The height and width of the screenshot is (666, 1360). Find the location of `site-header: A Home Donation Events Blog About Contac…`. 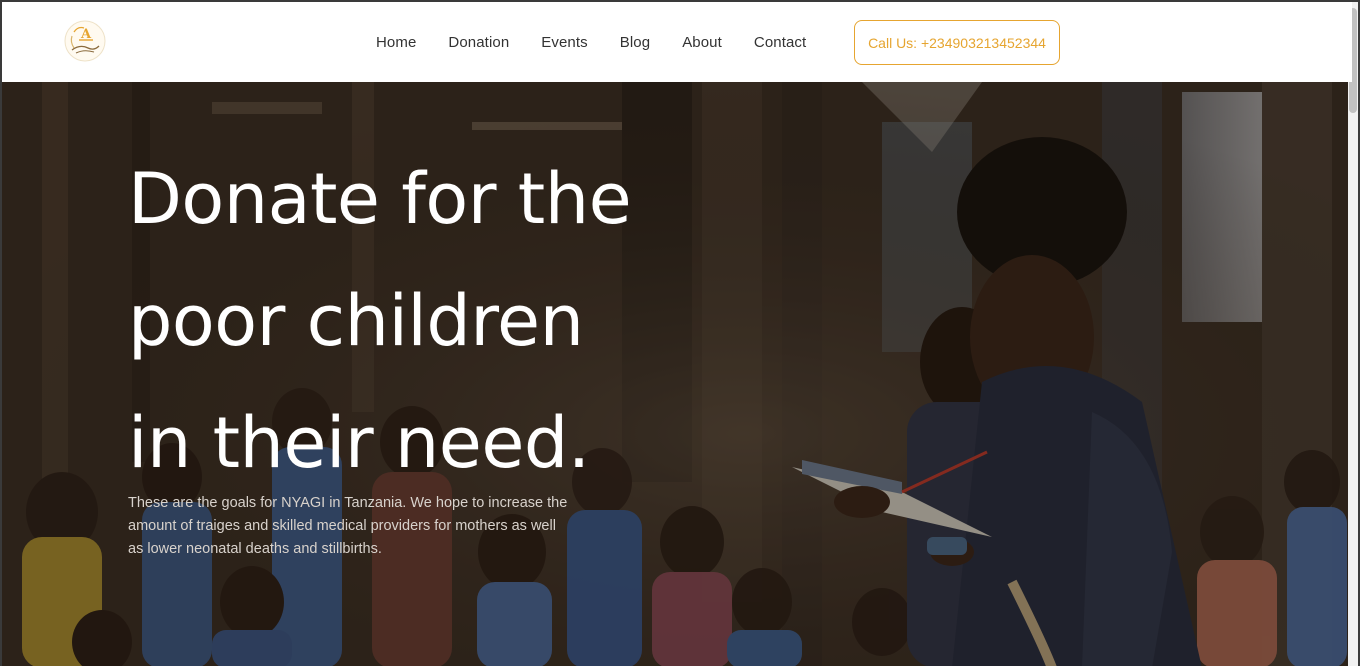

site-header: A Home Donation Events Blog About Contac… is located at coordinates (677, 42).